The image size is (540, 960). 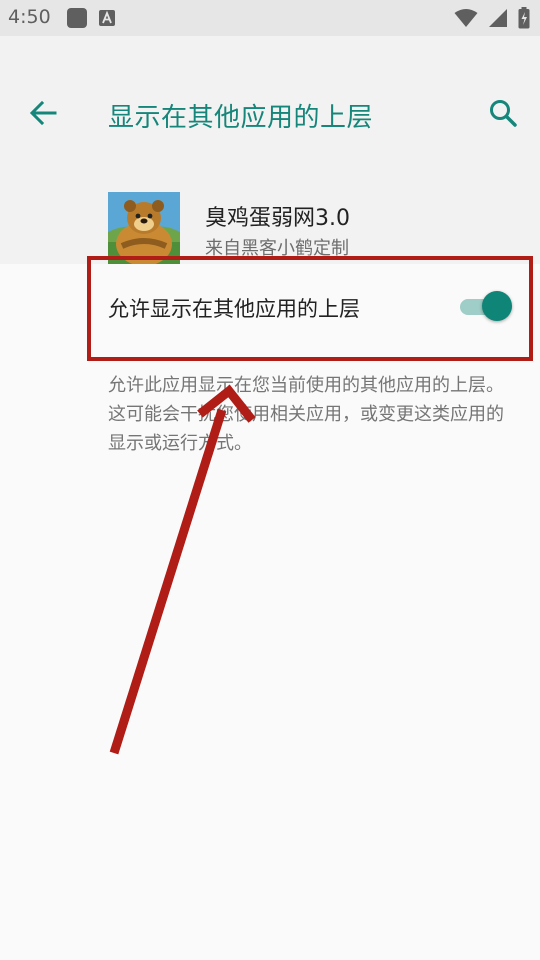 What do you see at coordinates (466, 20) in the screenshot?
I see `wifi-icon` at bounding box center [466, 20].